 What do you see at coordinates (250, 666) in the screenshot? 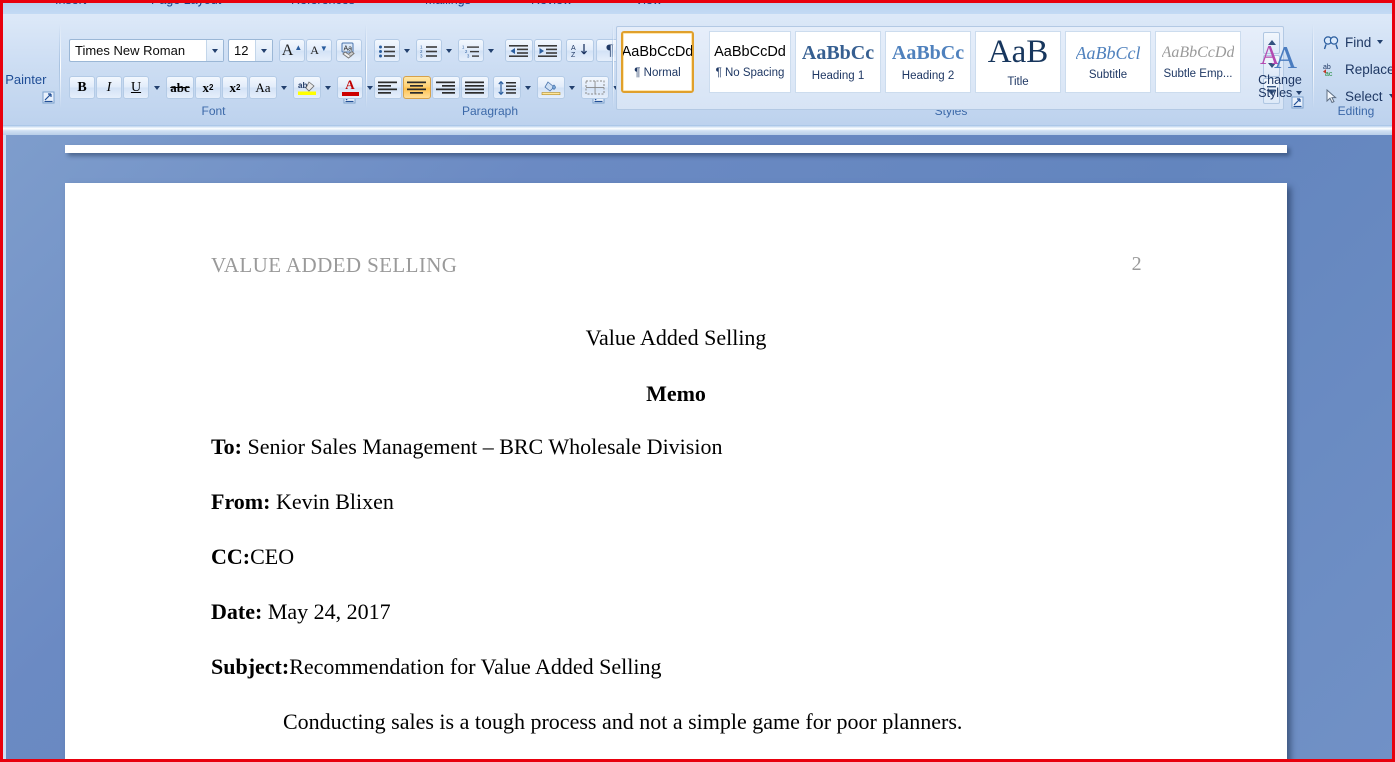
I see `memo-label-subject: Subject:` at bounding box center [250, 666].